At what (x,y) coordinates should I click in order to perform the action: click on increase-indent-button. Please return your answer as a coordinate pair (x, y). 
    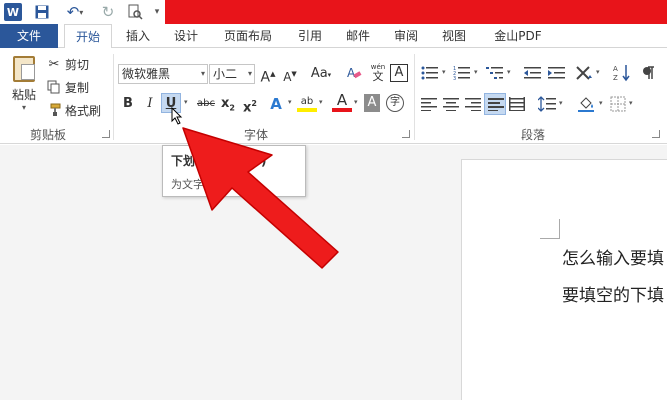
    Looking at the image, I should click on (556, 73).